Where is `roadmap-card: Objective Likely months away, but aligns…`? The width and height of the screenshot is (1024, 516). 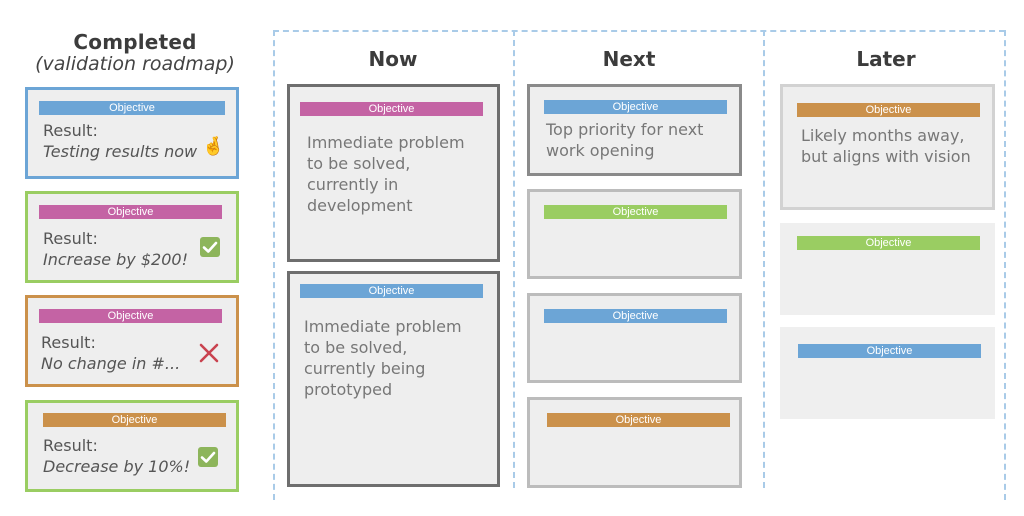
roadmap-card: Objective Likely months away, but aligns… is located at coordinates (887, 147).